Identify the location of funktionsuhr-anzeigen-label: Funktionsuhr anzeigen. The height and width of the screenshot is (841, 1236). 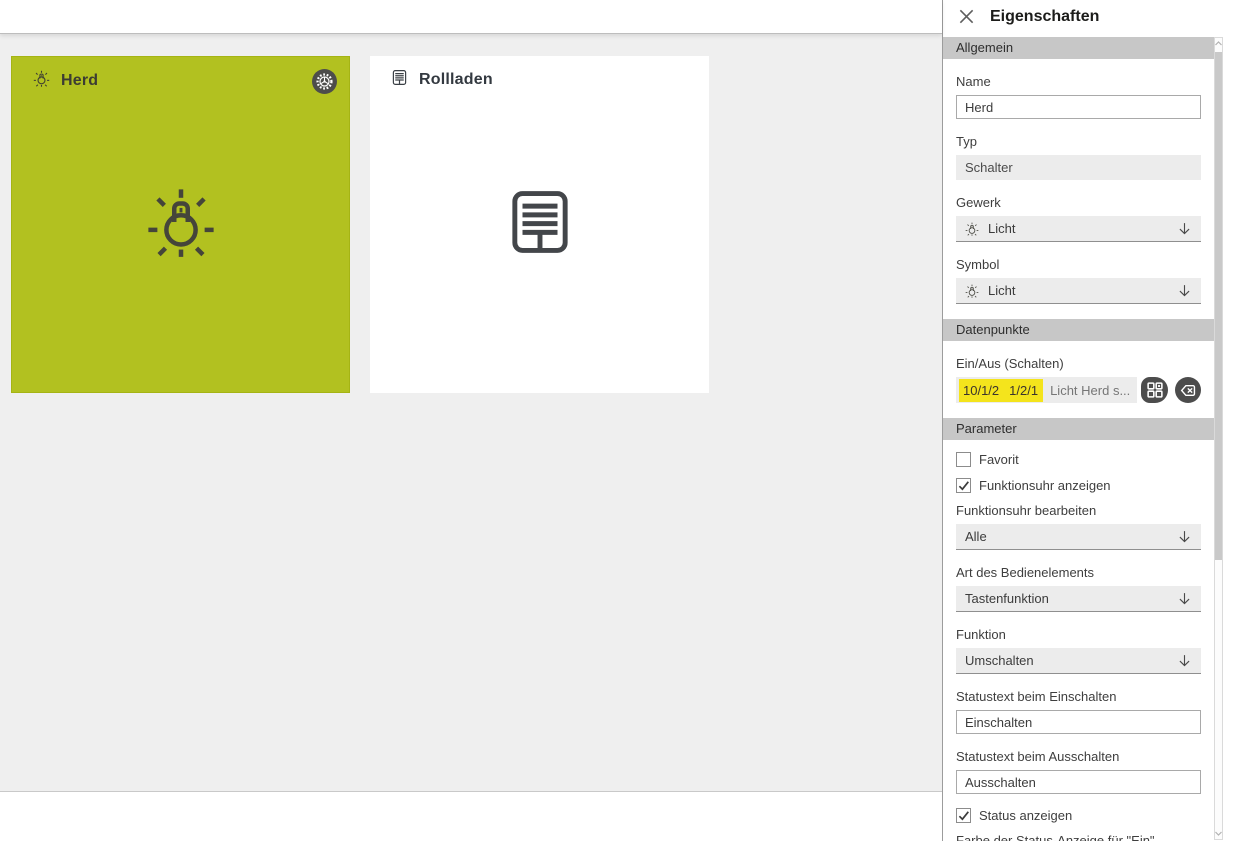
(1045, 485).